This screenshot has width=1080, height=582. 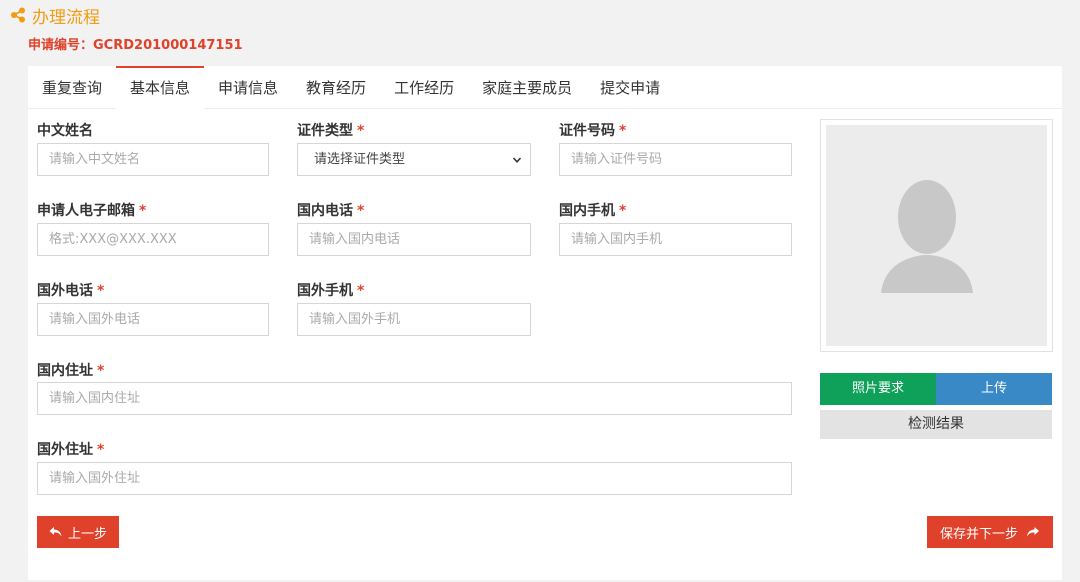 I want to click on save-and-next-label: 保存并下一步, so click(x=978, y=534).